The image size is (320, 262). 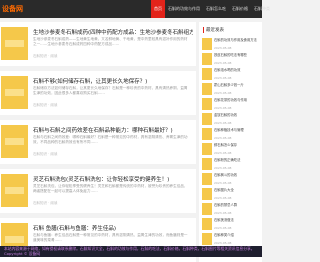 I want to click on sidebar-item-title: 石斛的禁忌人群, so click(x=236, y=207).